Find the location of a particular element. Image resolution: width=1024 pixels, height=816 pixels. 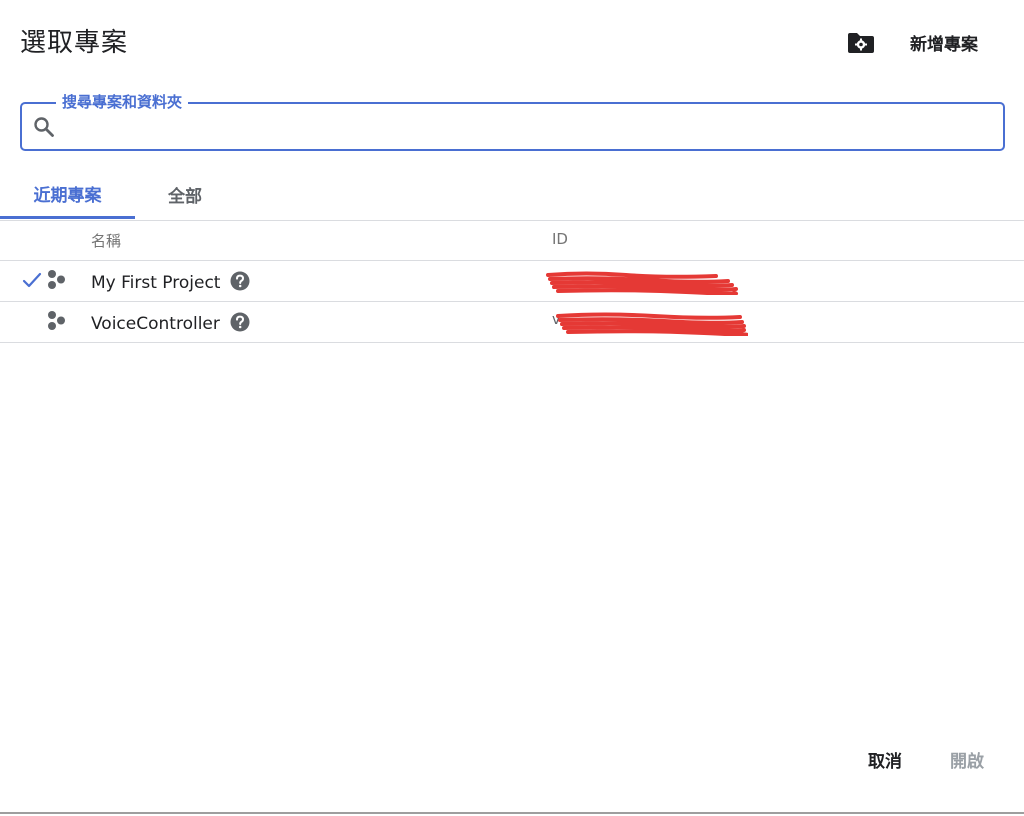

project-name: VoiceController is located at coordinates (170, 323).